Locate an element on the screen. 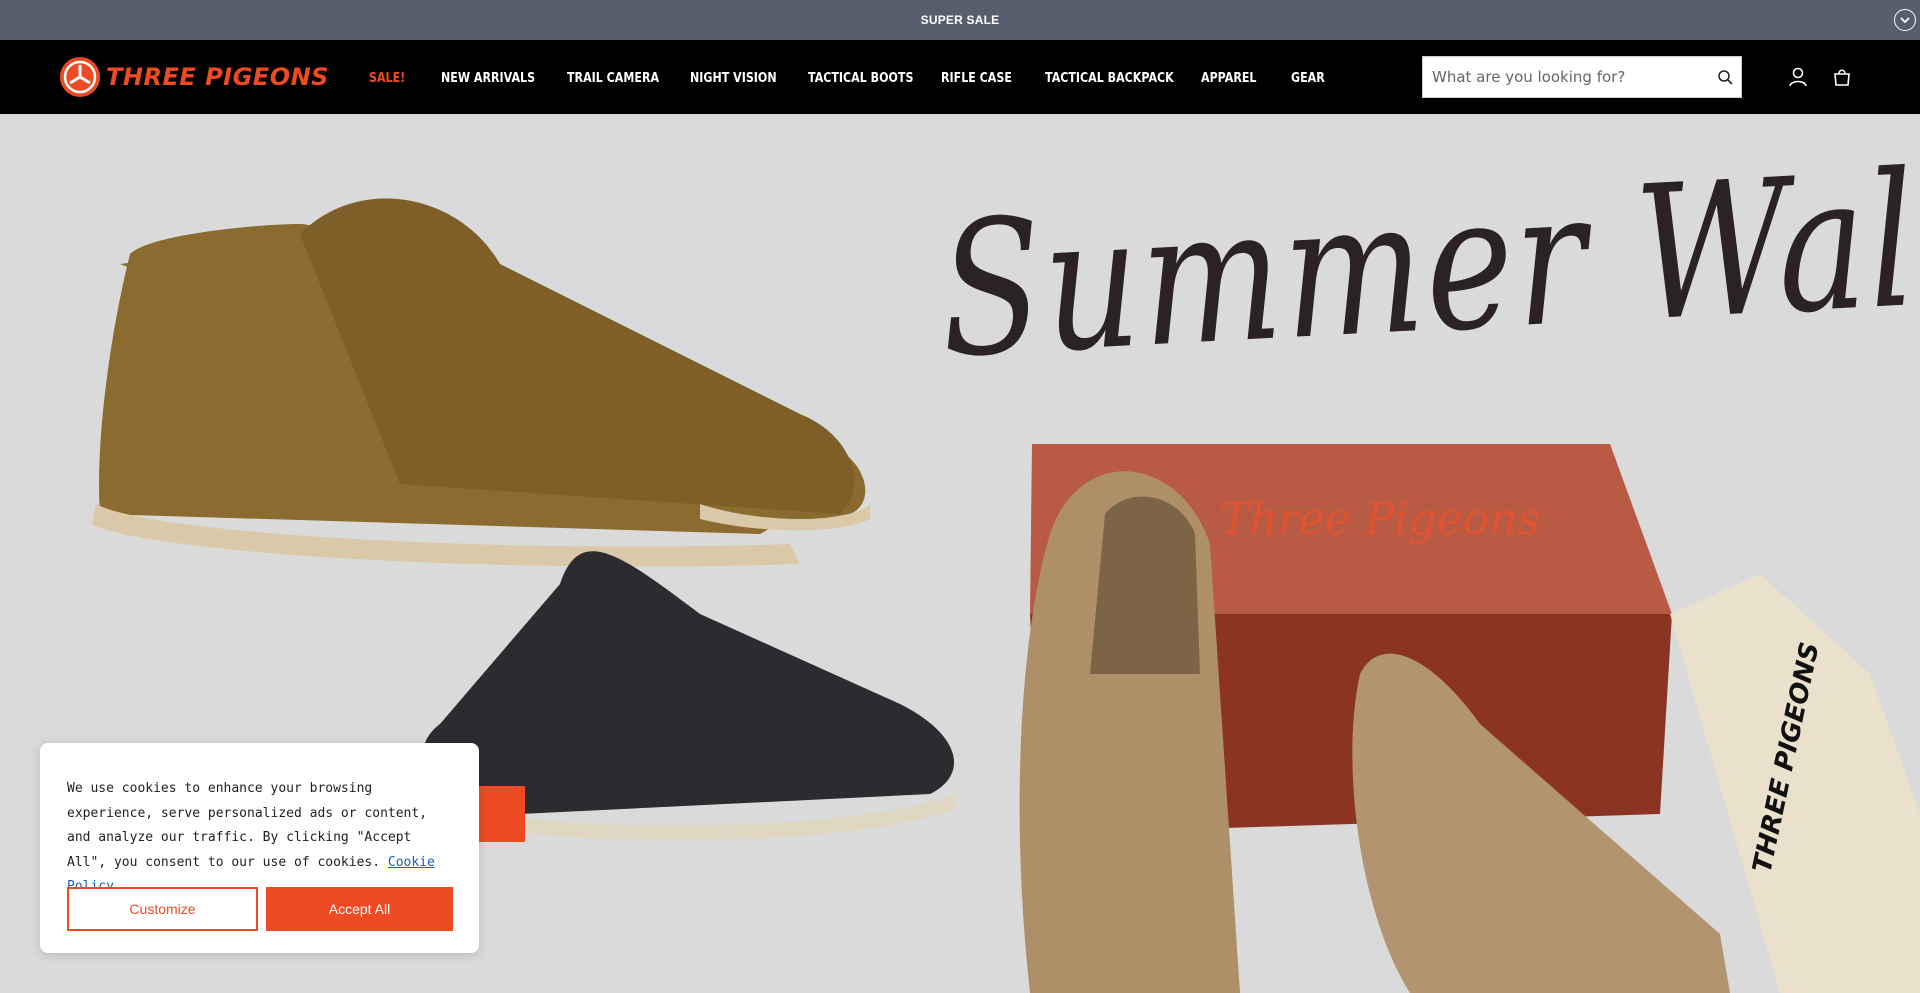  pigeon-logo-icon is located at coordinates (80, 77).